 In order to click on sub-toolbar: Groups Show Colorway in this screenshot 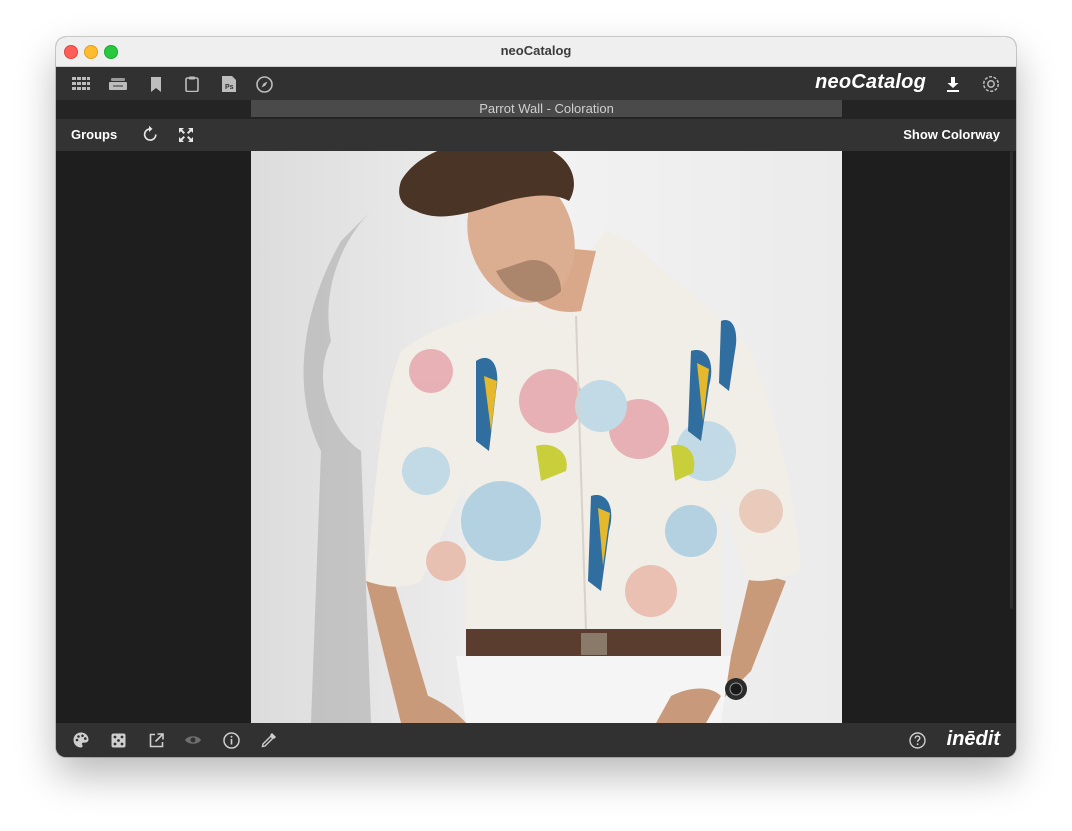, I will do `click(536, 135)`.